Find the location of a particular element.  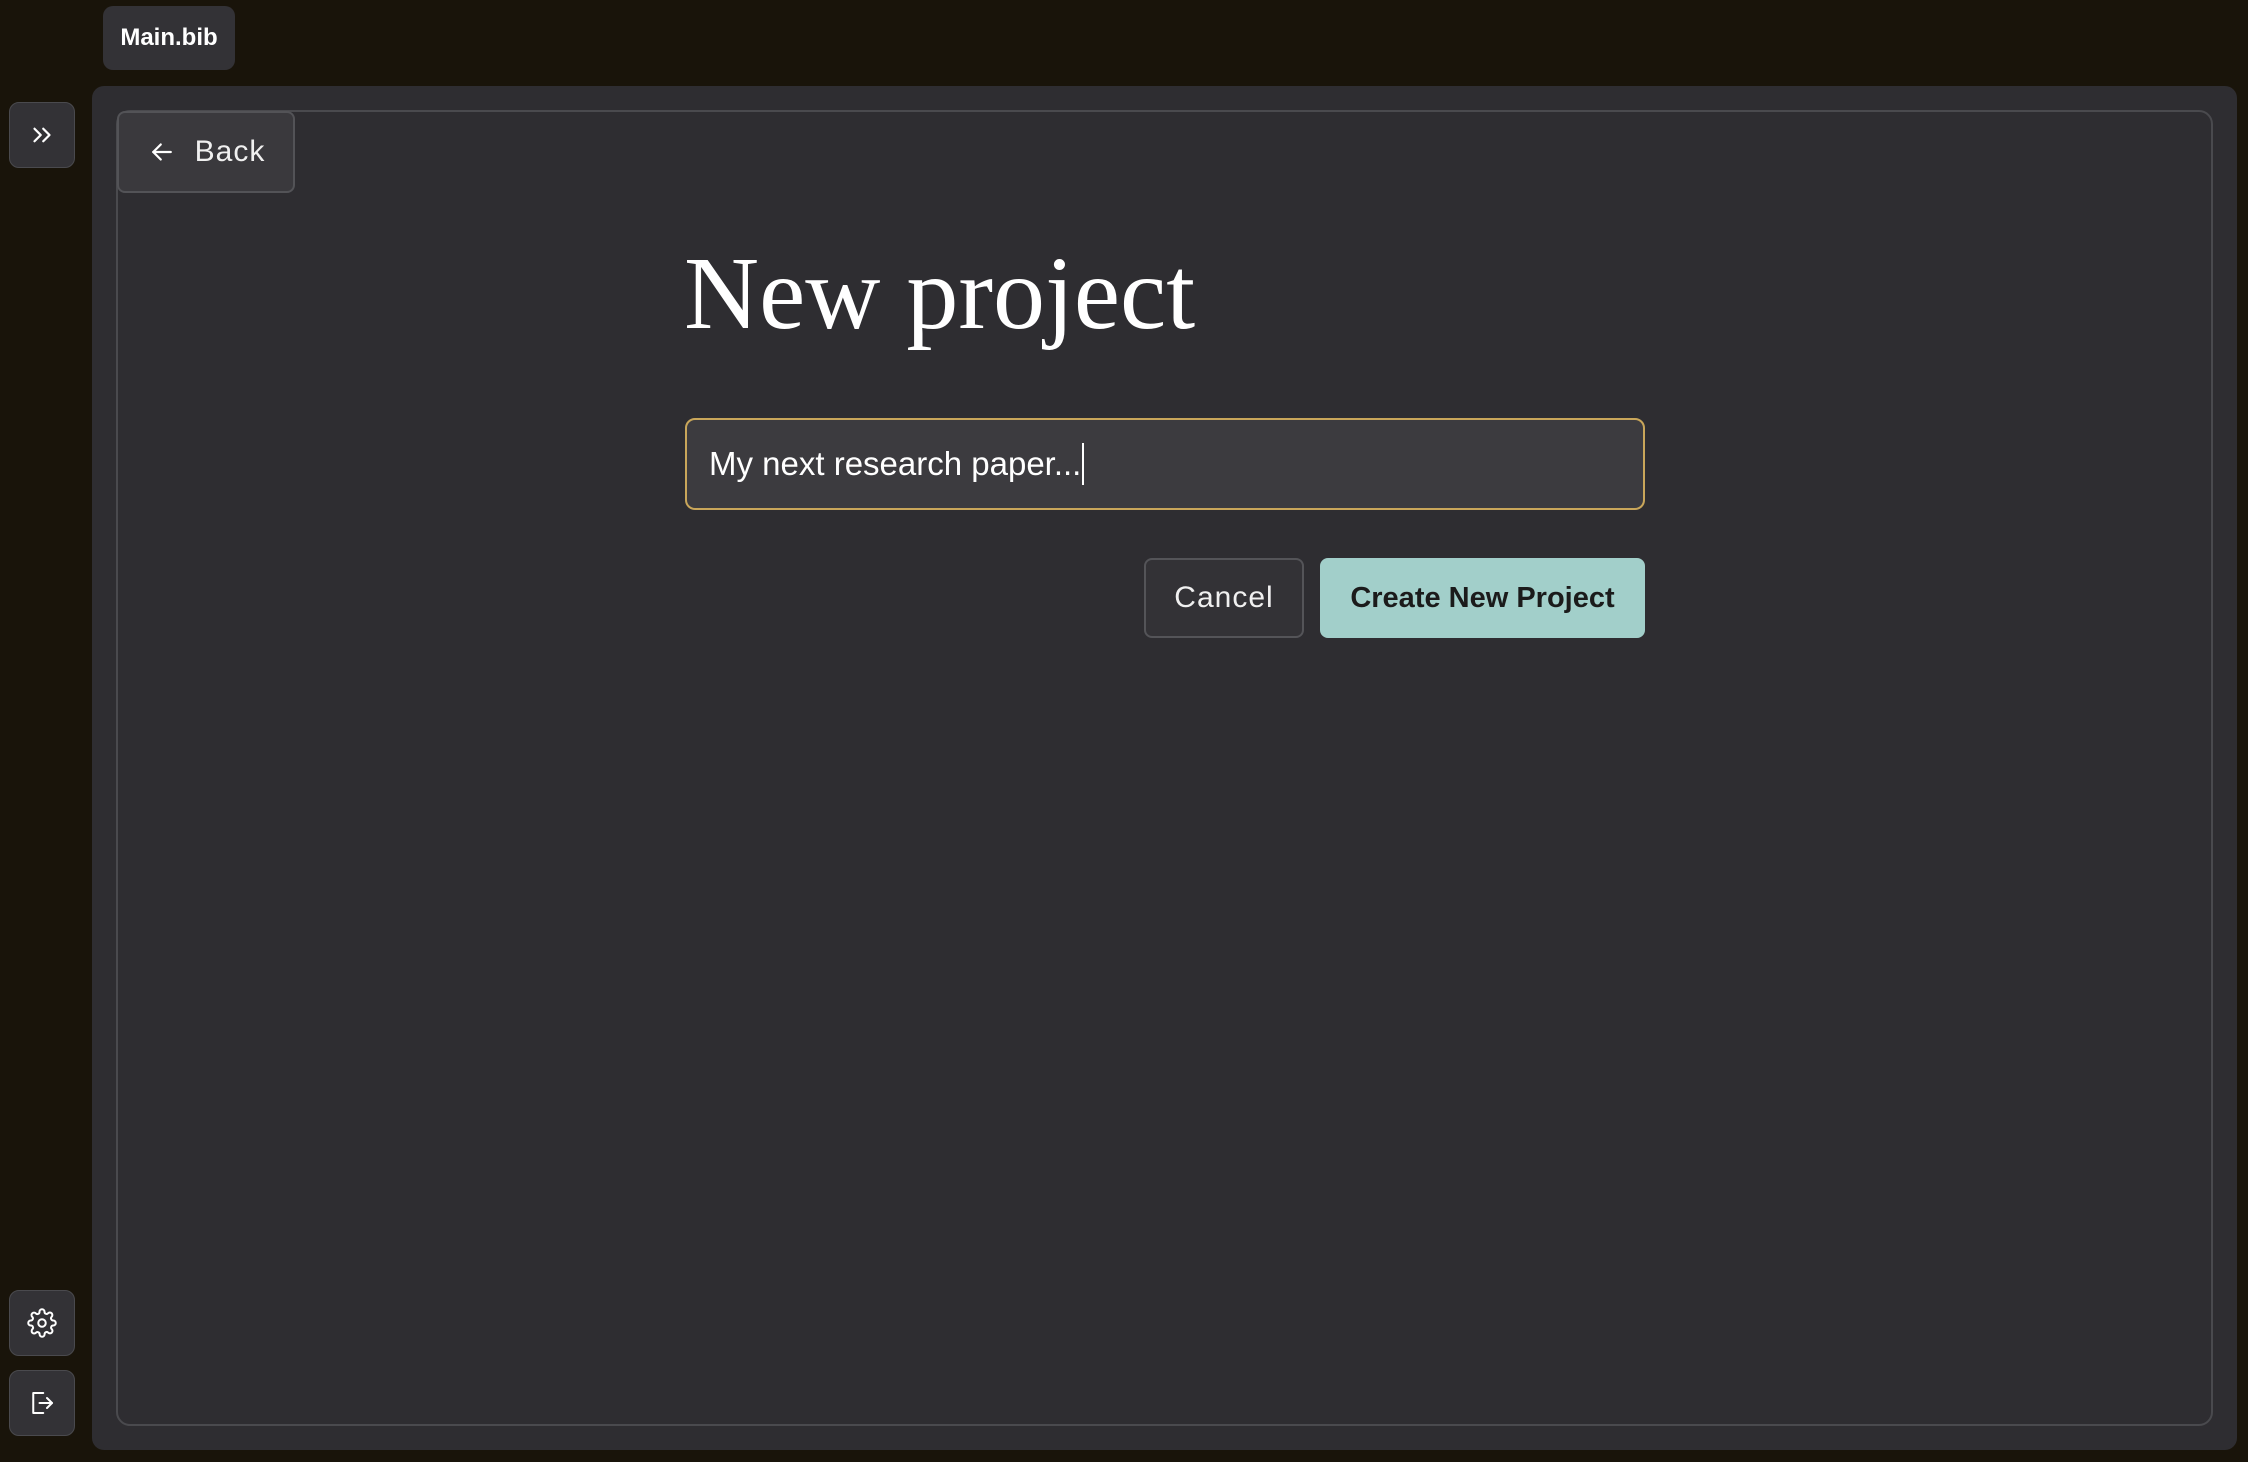

back-button: Back is located at coordinates (206, 152).